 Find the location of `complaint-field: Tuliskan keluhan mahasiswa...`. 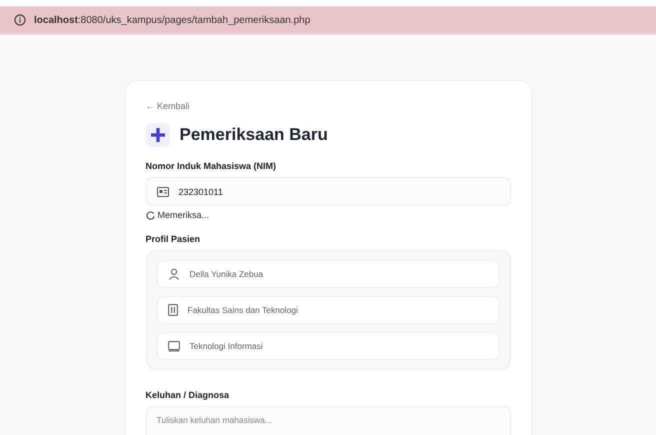

complaint-field: Tuliskan keluhan mahasiswa... is located at coordinates (328, 420).